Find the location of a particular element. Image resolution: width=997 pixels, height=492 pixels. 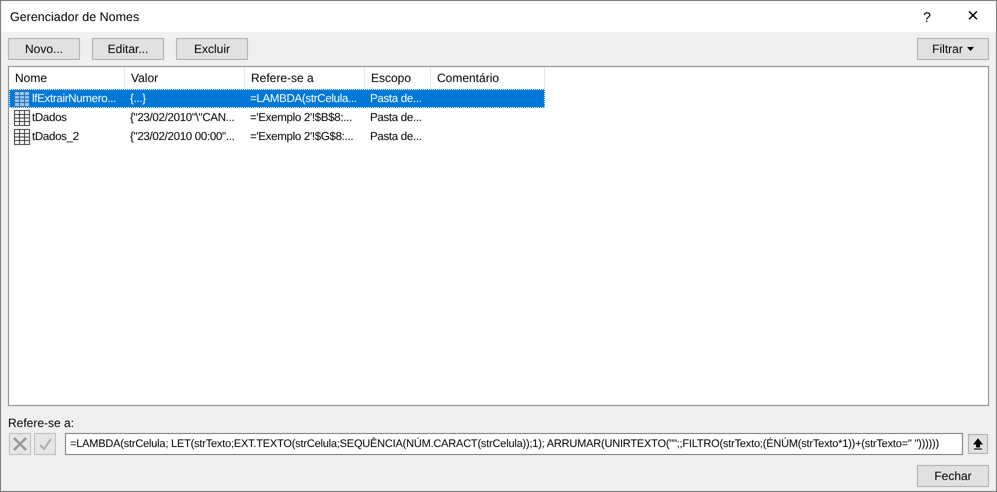

collapse-button is located at coordinates (978, 444).